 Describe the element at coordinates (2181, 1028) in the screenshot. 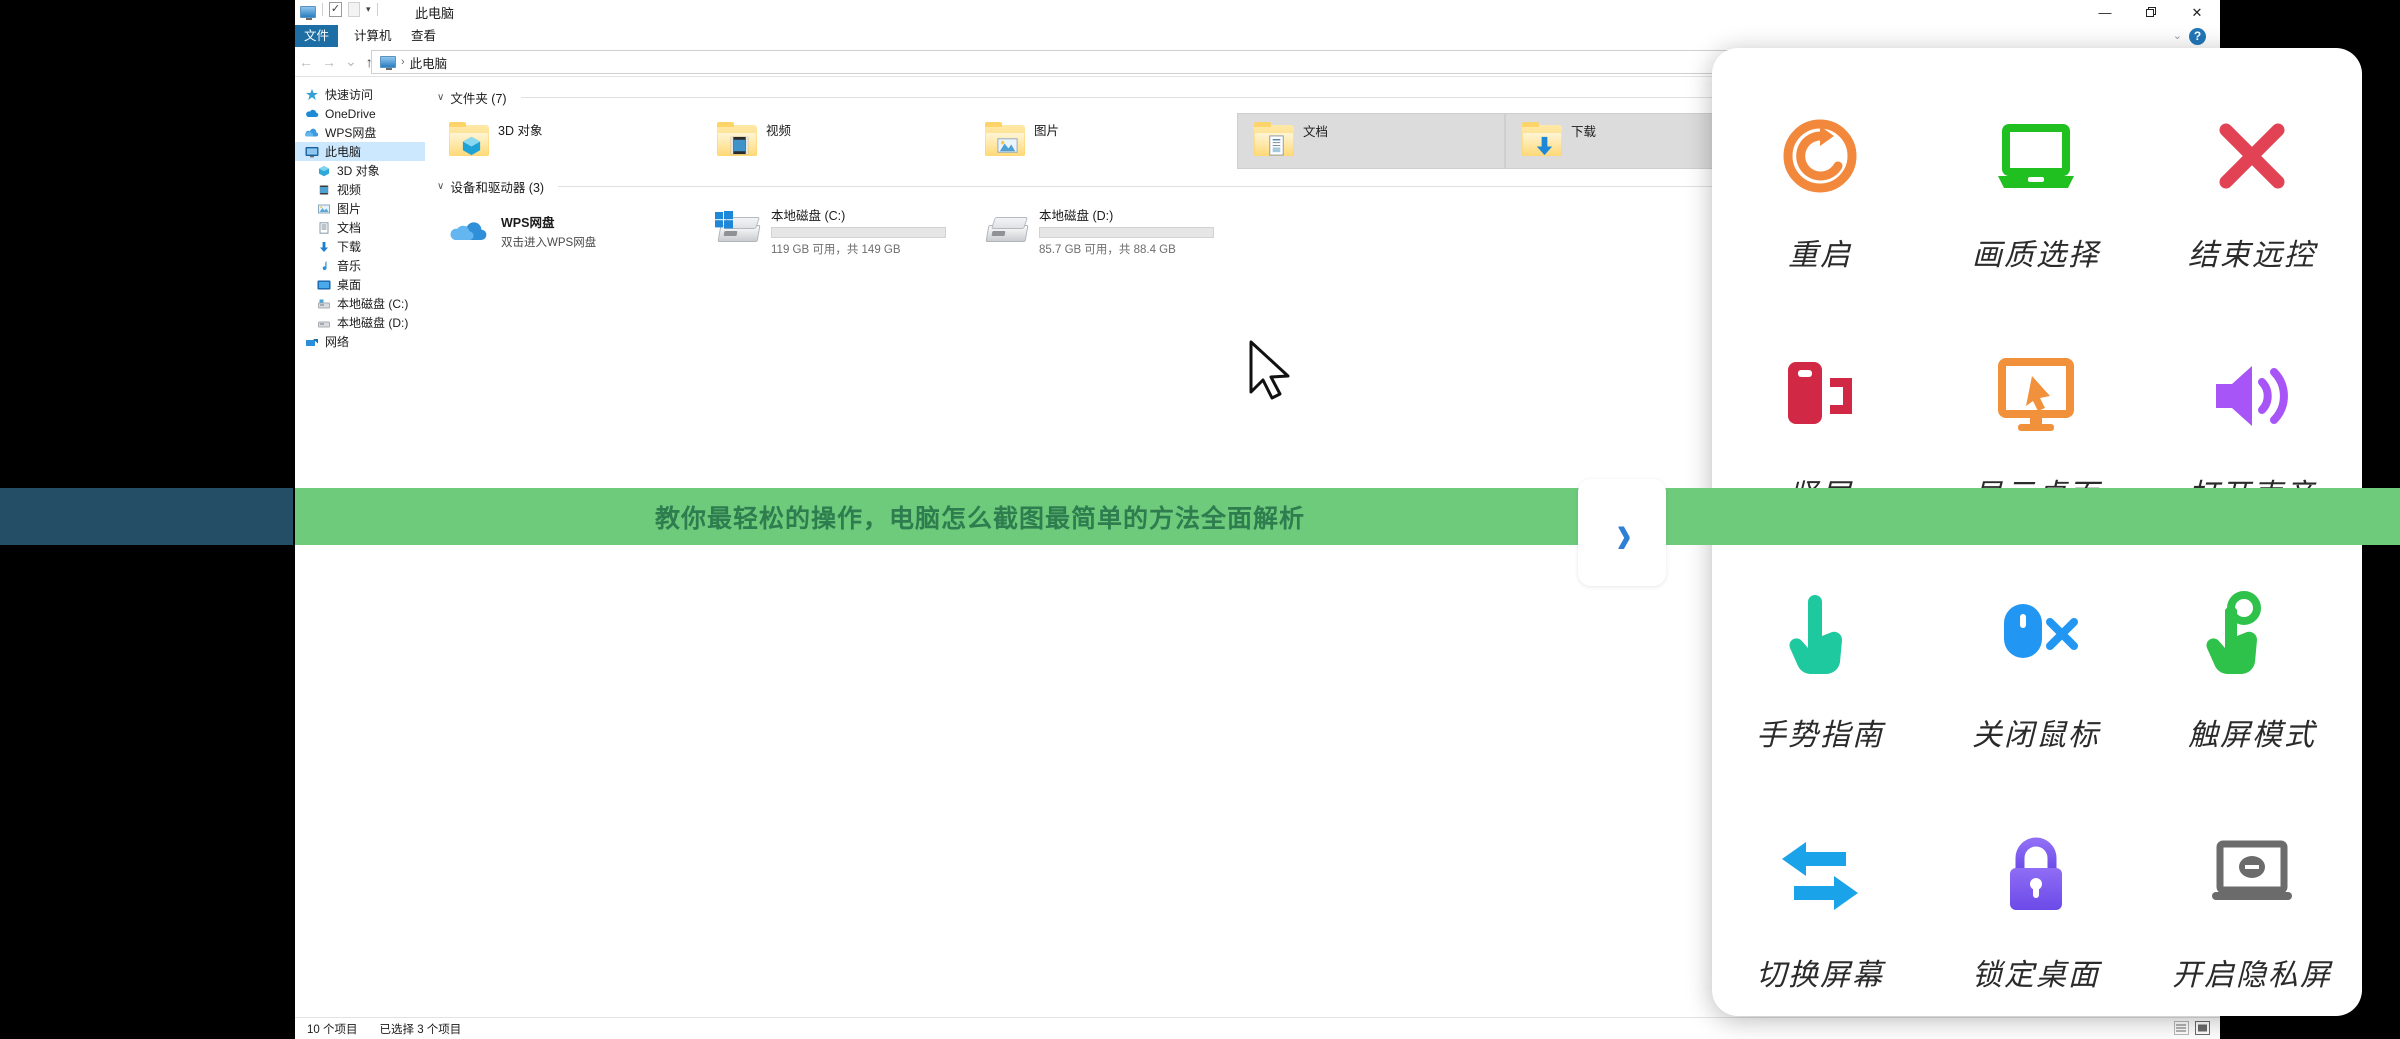

I see `details-view-icon` at that location.